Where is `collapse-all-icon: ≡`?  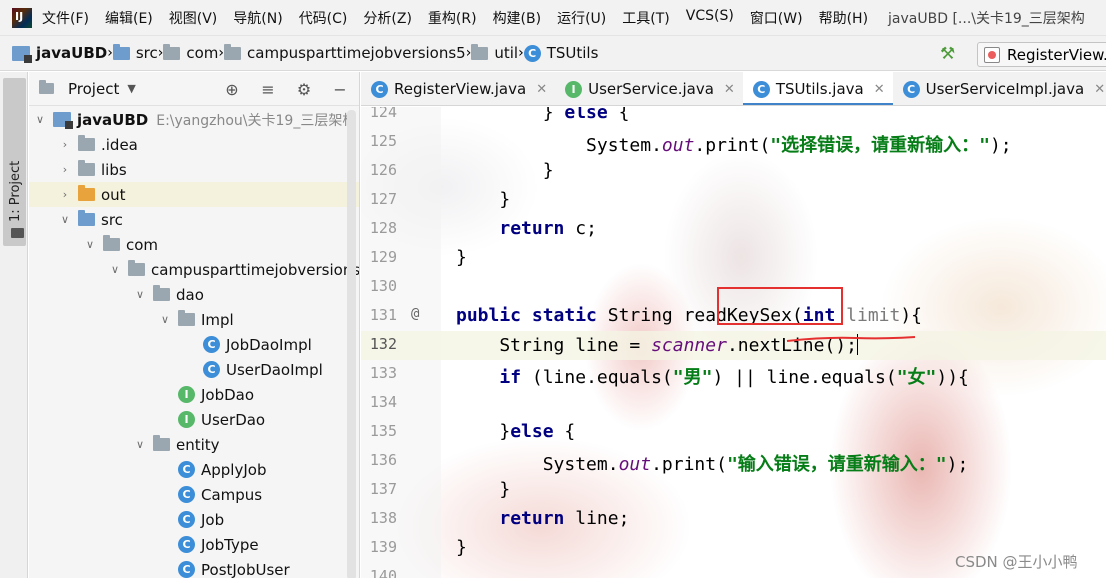
collapse-all-icon: ≡ is located at coordinates (268, 89).